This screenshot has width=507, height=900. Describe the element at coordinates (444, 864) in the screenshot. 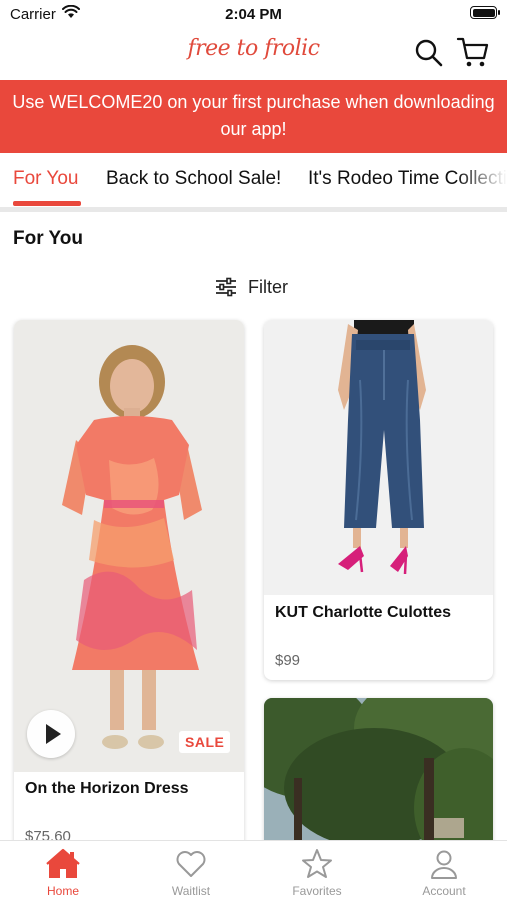

I see `person-icon` at that location.